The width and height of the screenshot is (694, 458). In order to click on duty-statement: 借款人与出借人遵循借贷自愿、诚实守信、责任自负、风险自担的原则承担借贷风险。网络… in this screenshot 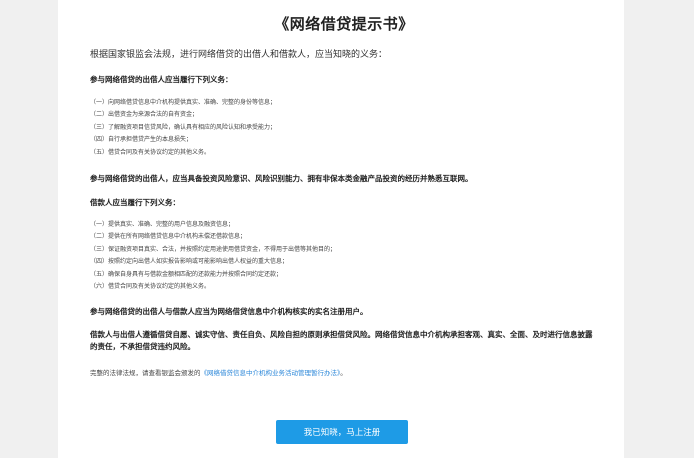, I will do `click(341, 341)`.